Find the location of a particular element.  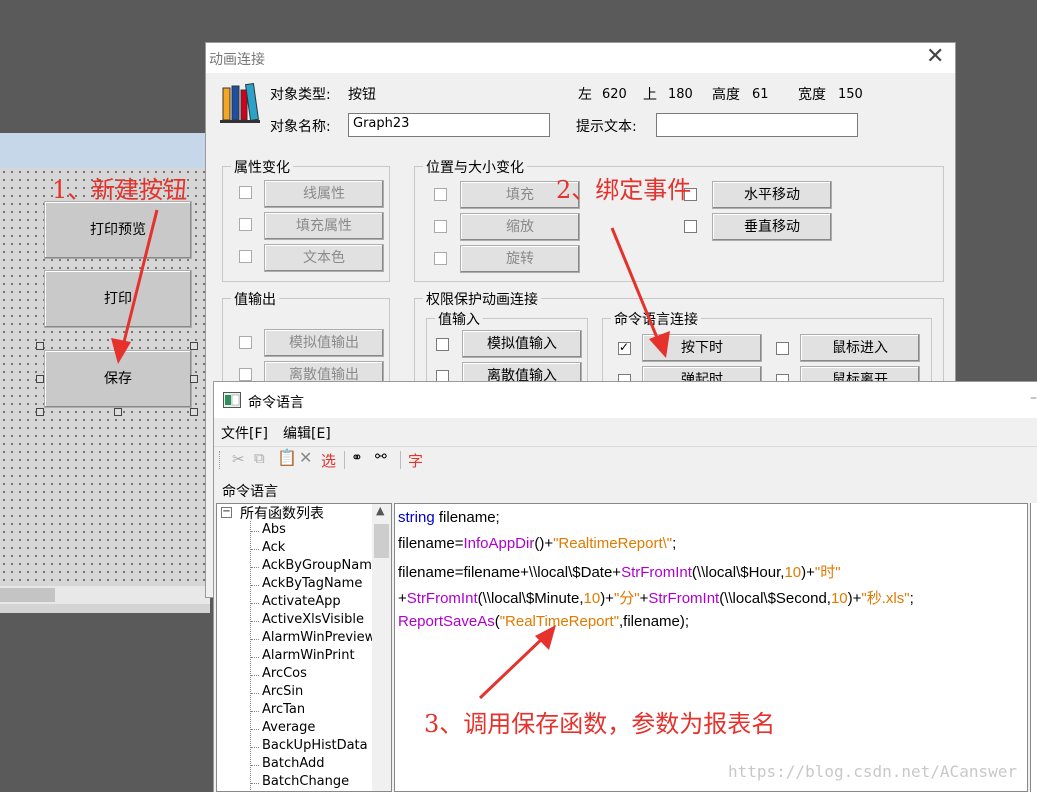

arrow-2-head is located at coordinates (659, 344).